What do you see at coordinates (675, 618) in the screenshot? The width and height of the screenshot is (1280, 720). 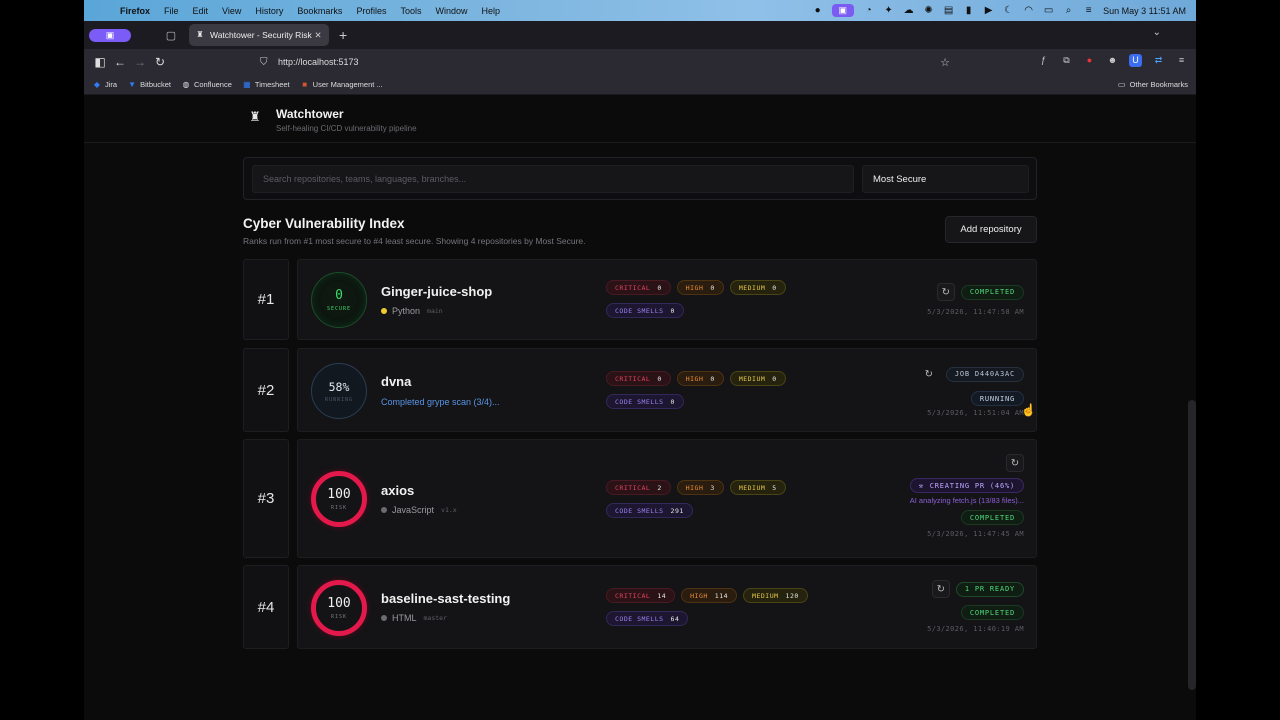 I see `code-smells-count: 64` at bounding box center [675, 618].